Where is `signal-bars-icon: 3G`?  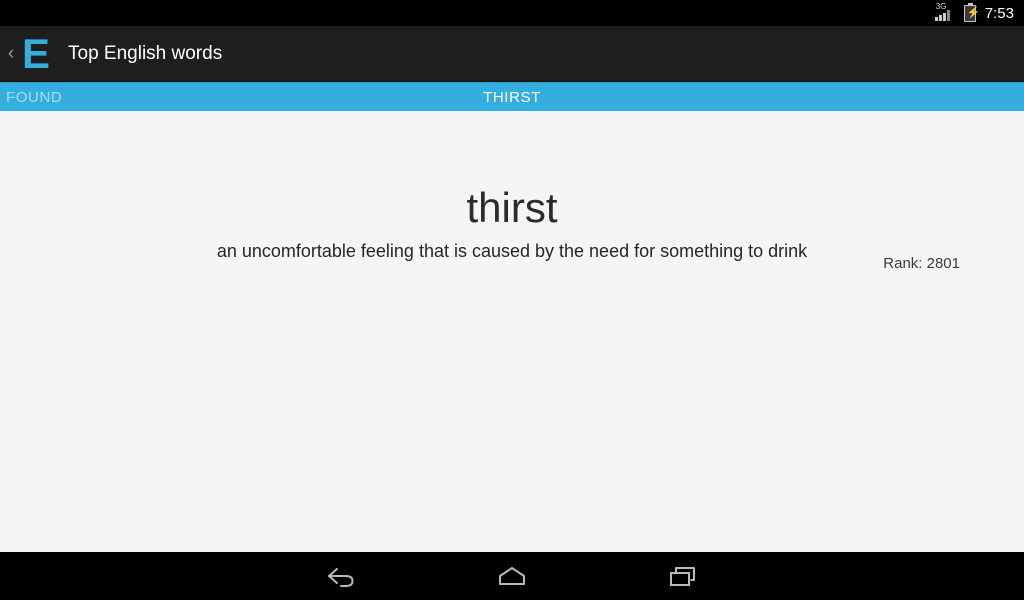 signal-bars-icon: 3G is located at coordinates (945, 12).